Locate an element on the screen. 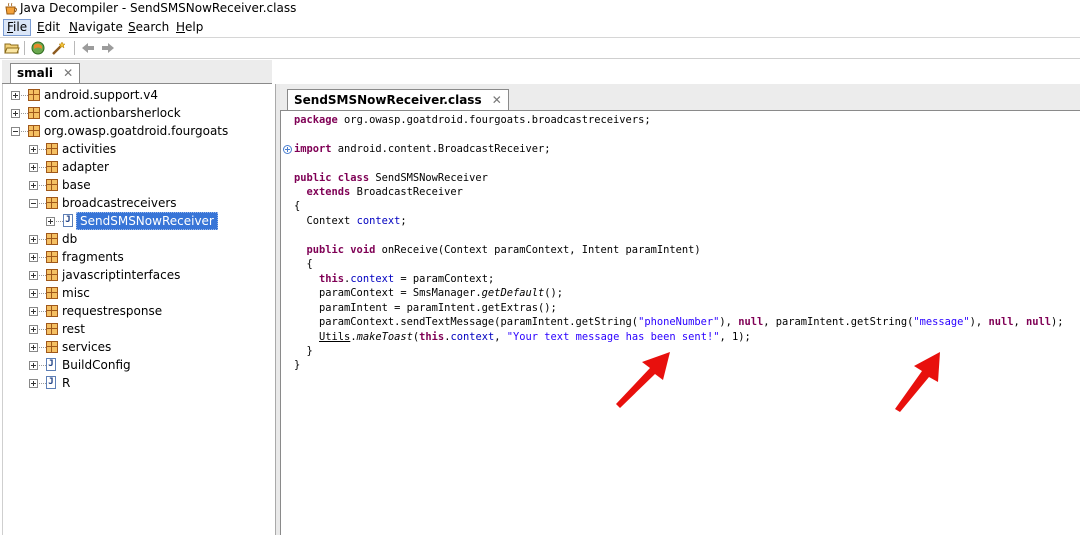  code-line-class-close: } is located at coordinates (297, 365).